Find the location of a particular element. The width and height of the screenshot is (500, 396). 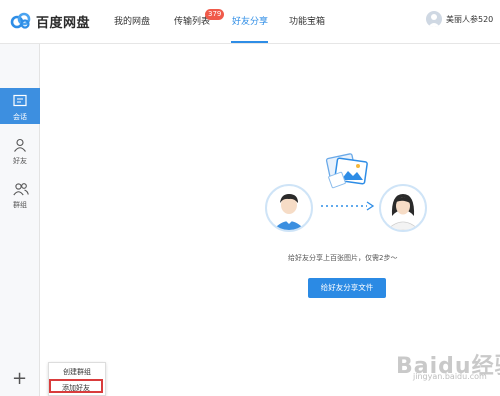

share-files-button: 给好友分享文件 is located at coordinates (347, 288).